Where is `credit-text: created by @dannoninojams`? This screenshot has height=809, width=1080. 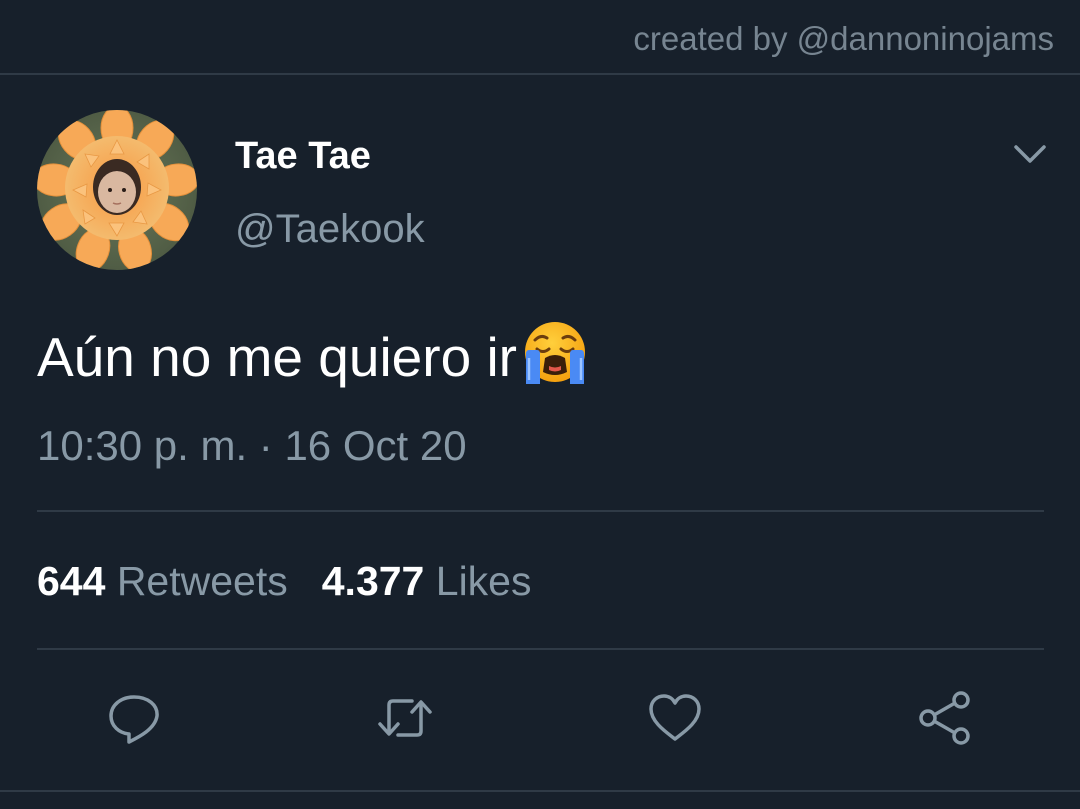 credit-text: created by @dannoninojams is located at coordinates (843, 38).